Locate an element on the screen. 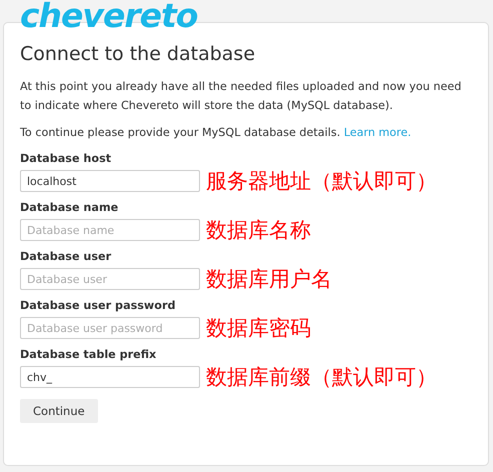 The width and height of the screenshot is (493, 472). annotation-text: 数据库前缀（默认即可） is located at coordinates (321, 377).